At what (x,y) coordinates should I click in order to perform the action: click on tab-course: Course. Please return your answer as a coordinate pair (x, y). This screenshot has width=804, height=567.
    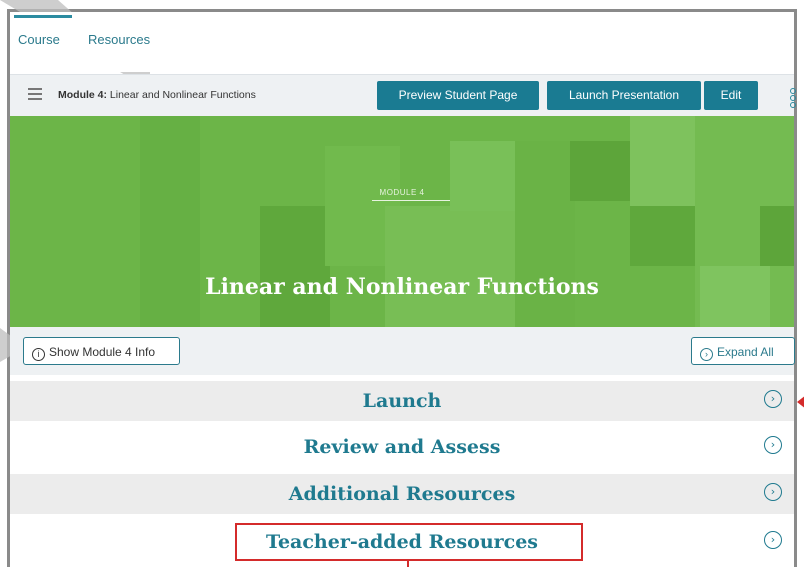
    Looking at the image, I should click on (39, 39).